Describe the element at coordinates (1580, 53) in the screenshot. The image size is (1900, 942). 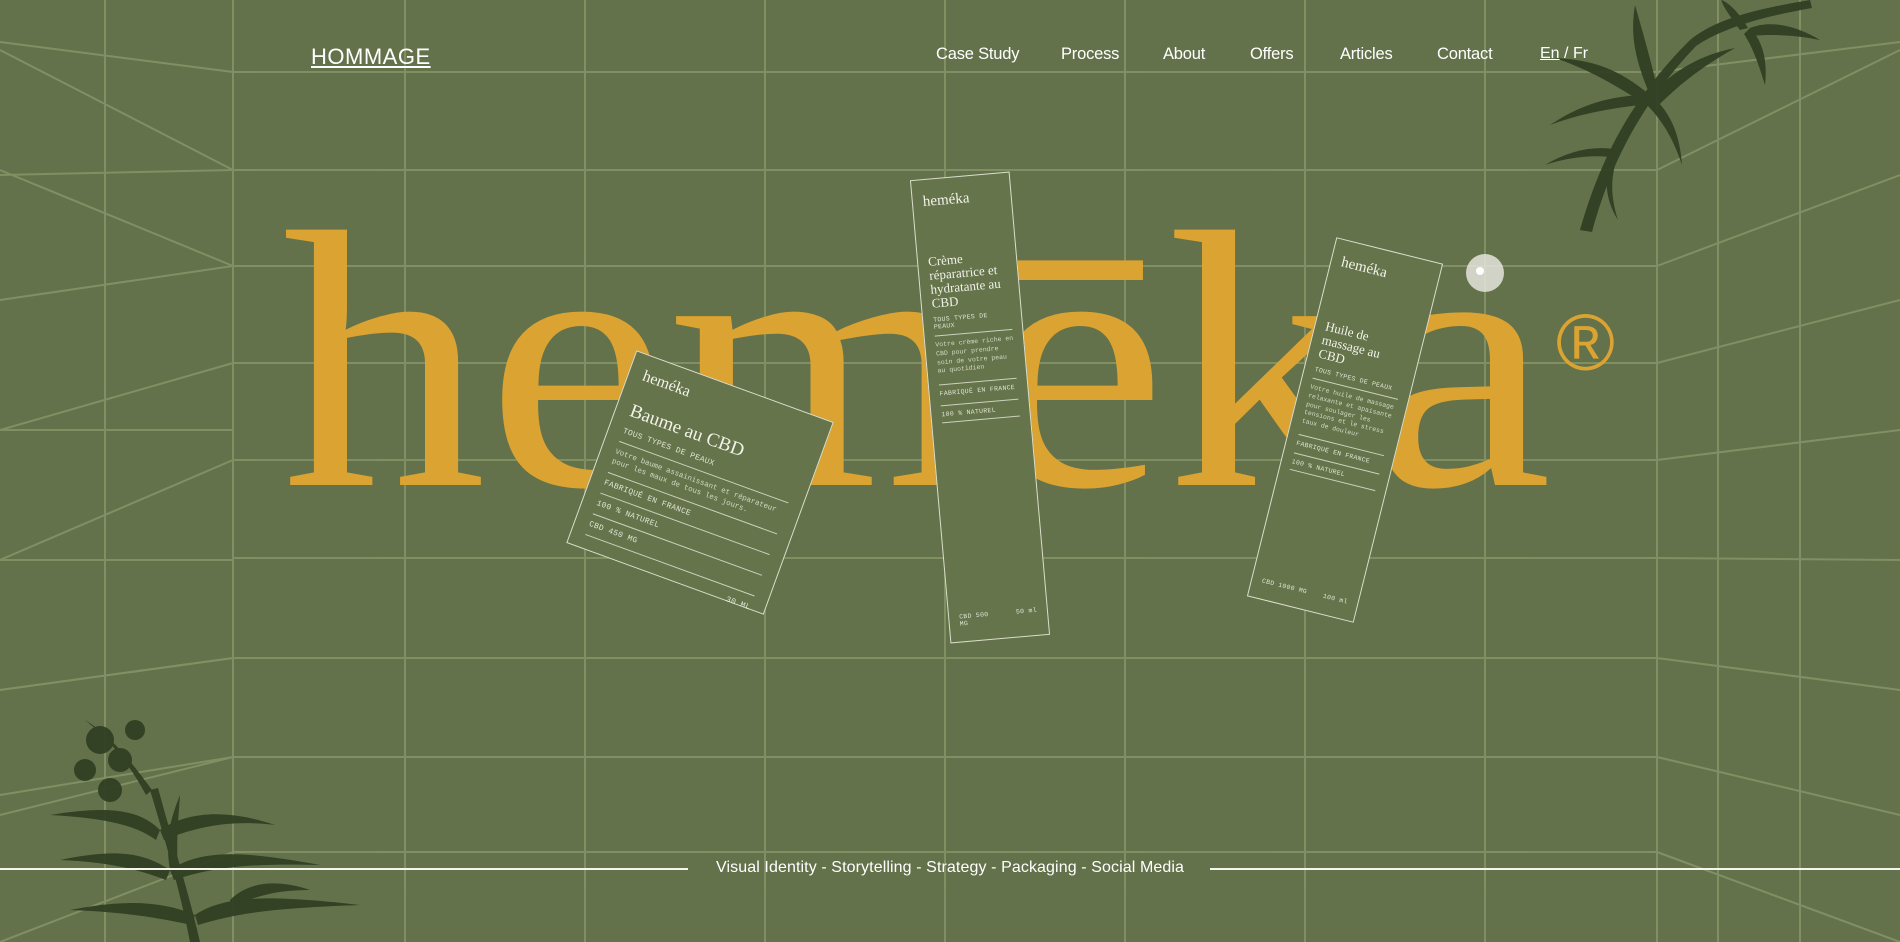
I see `lang-fr: Fr` at that location.